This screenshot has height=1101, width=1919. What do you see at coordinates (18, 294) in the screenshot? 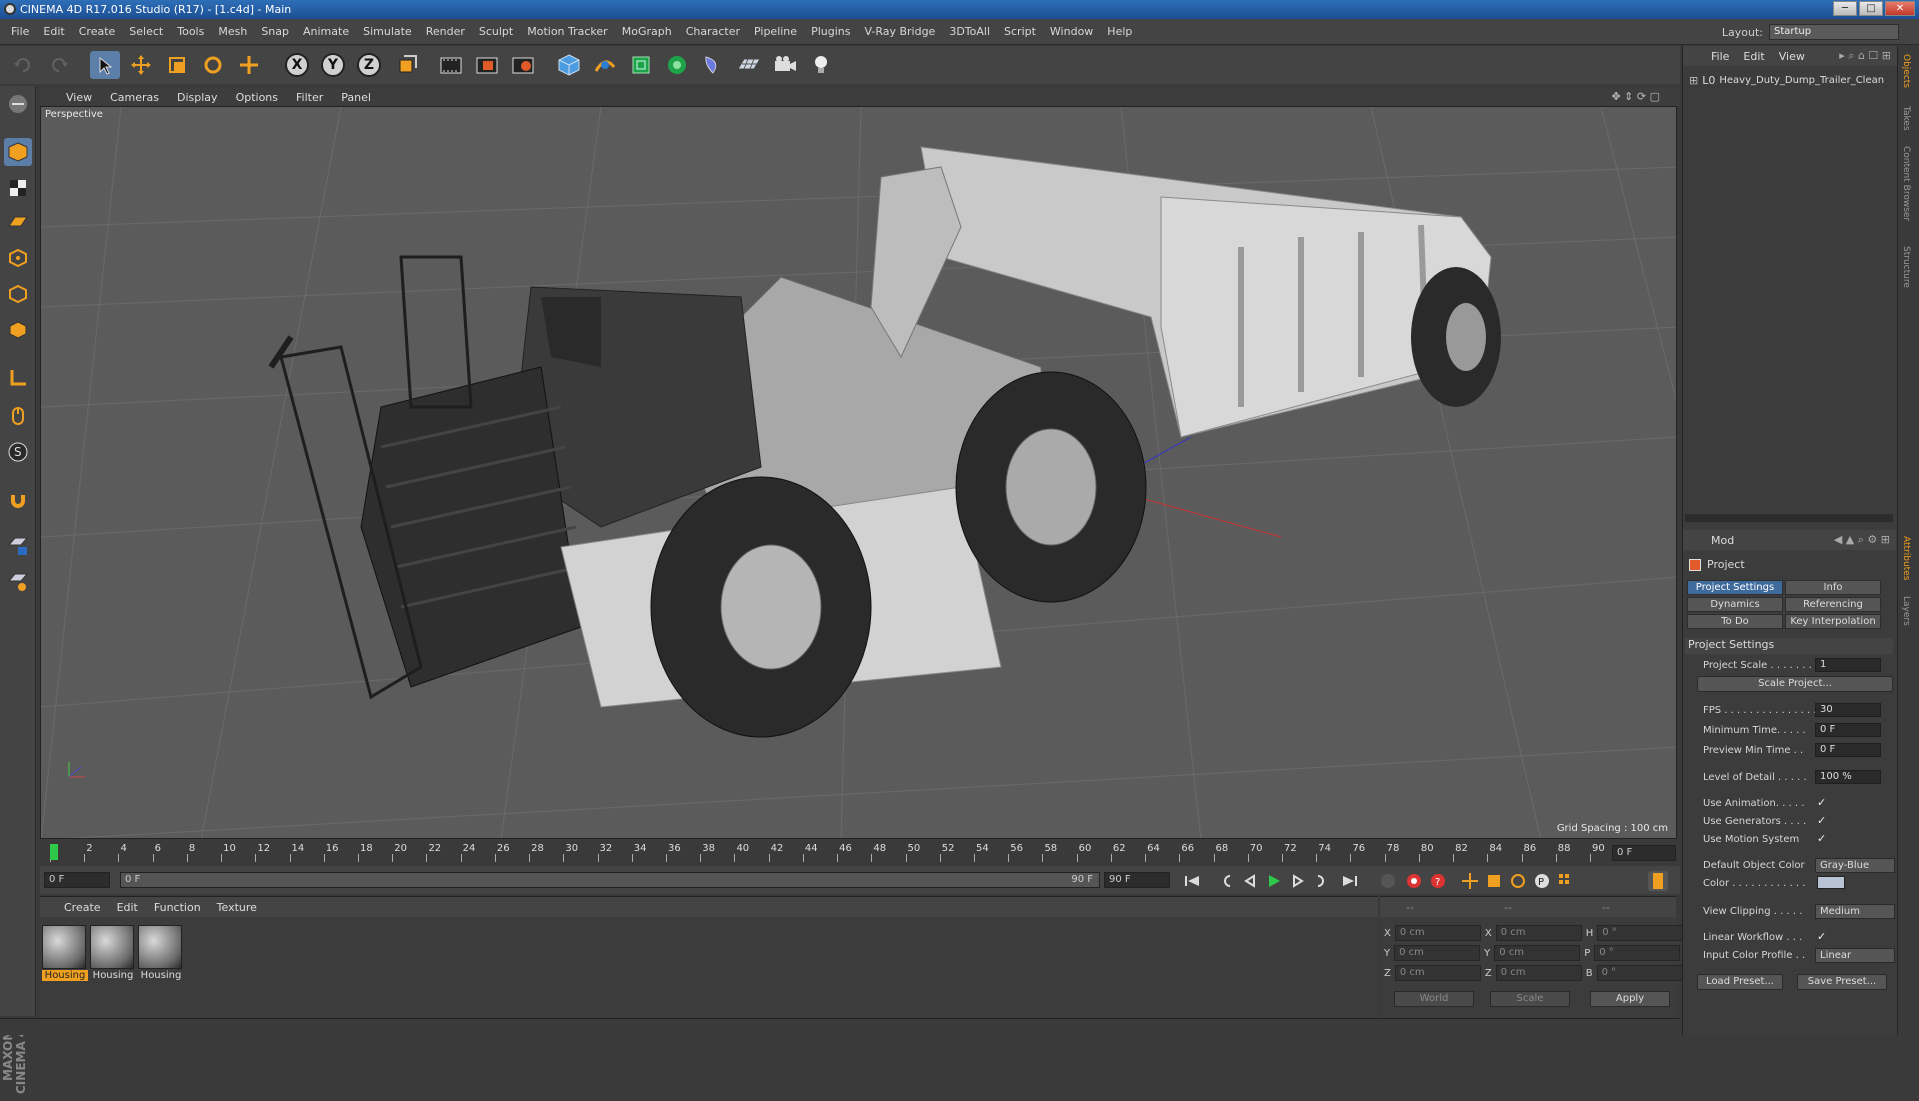
I see `edges-mode-icon` at bounding box center [18, 294].